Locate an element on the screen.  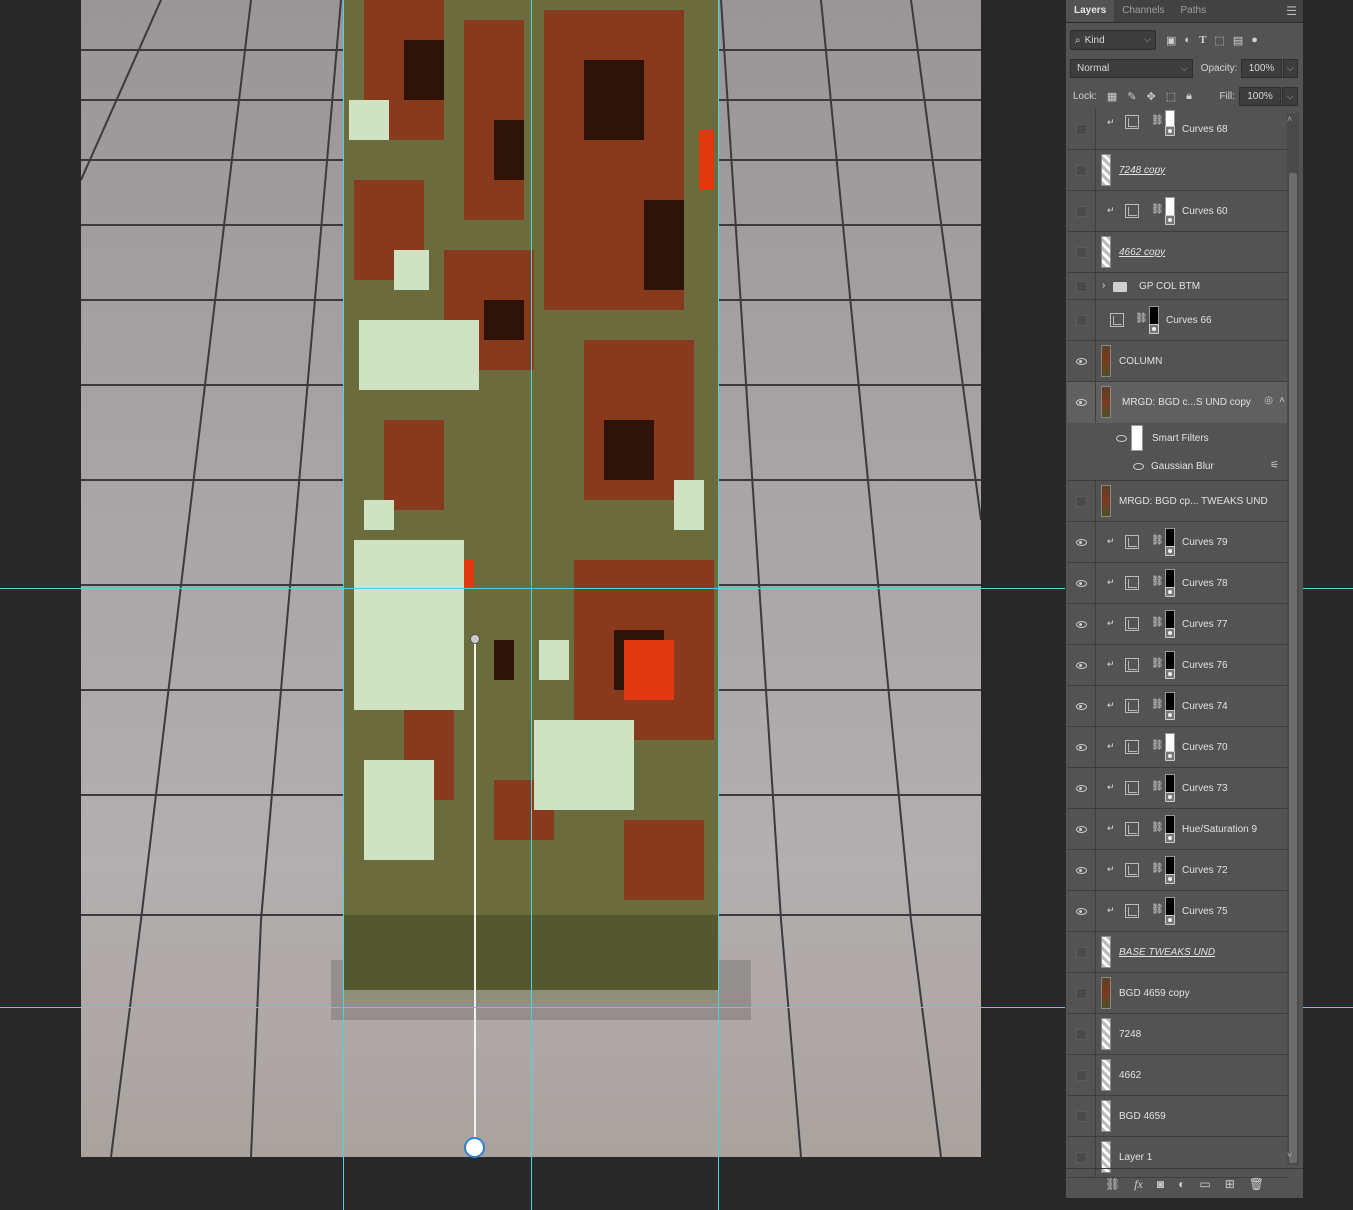
lock-move-icon: ✥ is located at coordinates (1151, 96).